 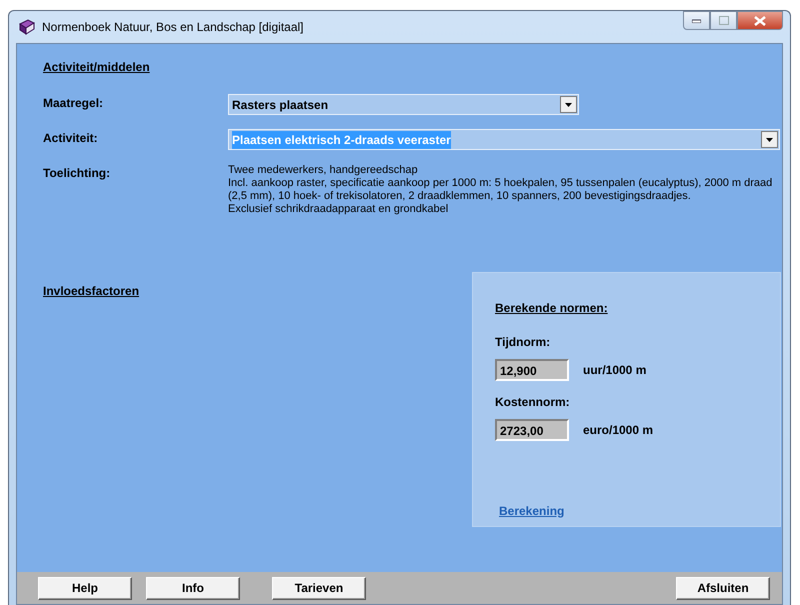 What do you see at coordinates (403, 104) in the screenshot?
I see `dropdown-field: Rasters plaatsen` at bounding box center [403, 104].